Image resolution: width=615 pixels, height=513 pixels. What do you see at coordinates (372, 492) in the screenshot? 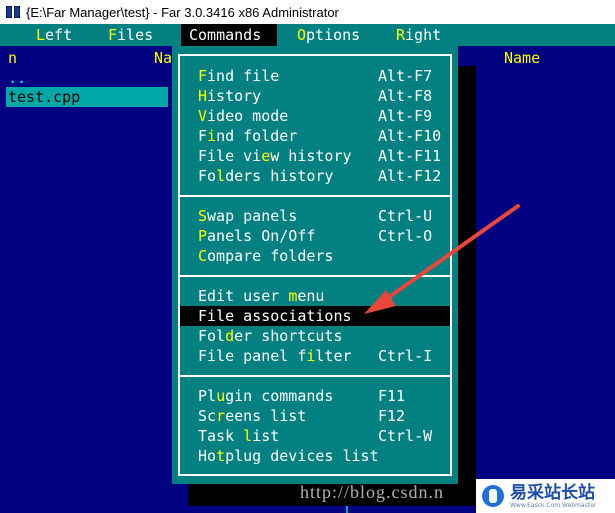
I see `blog-watermark: http://blog.csdn.n` at bounding box center [372, 492].